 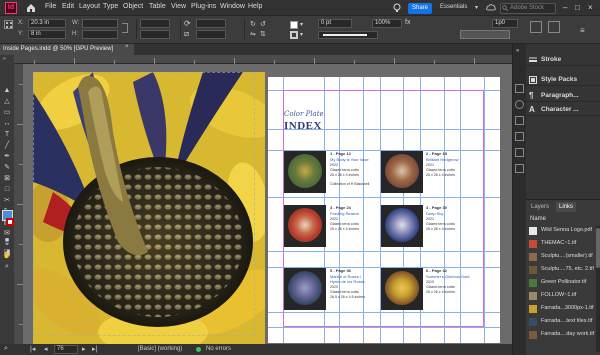 What do you see at coordinates (7, 178) in the screenshot?
I see `rectangle-frame-tool-icon: ⊠` at bounding box center [7, 178].